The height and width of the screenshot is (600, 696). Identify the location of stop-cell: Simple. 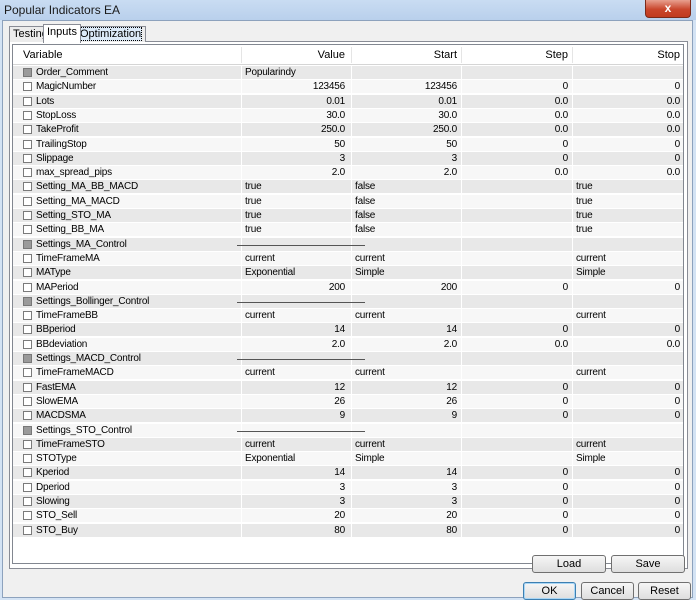
(629, 459).